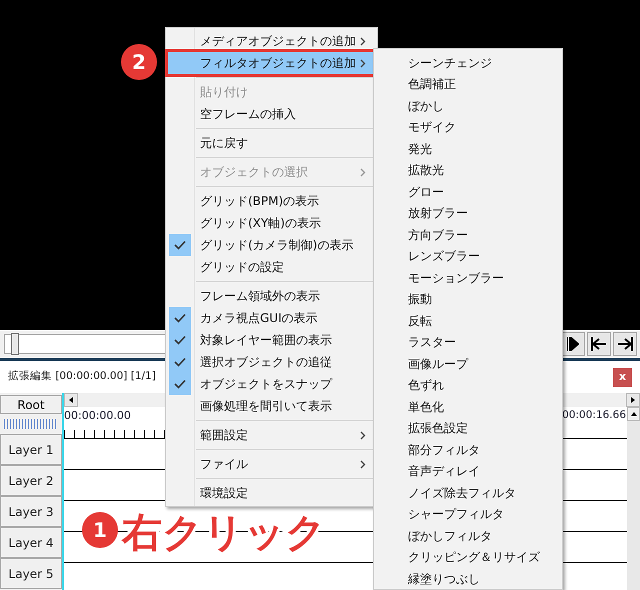 Image resolution: width=640 pixels, height=590 pixels. Describe the element at coordinates (468, 428) in the screenshot. I see `menu-item: 拡張色設定` at that location.